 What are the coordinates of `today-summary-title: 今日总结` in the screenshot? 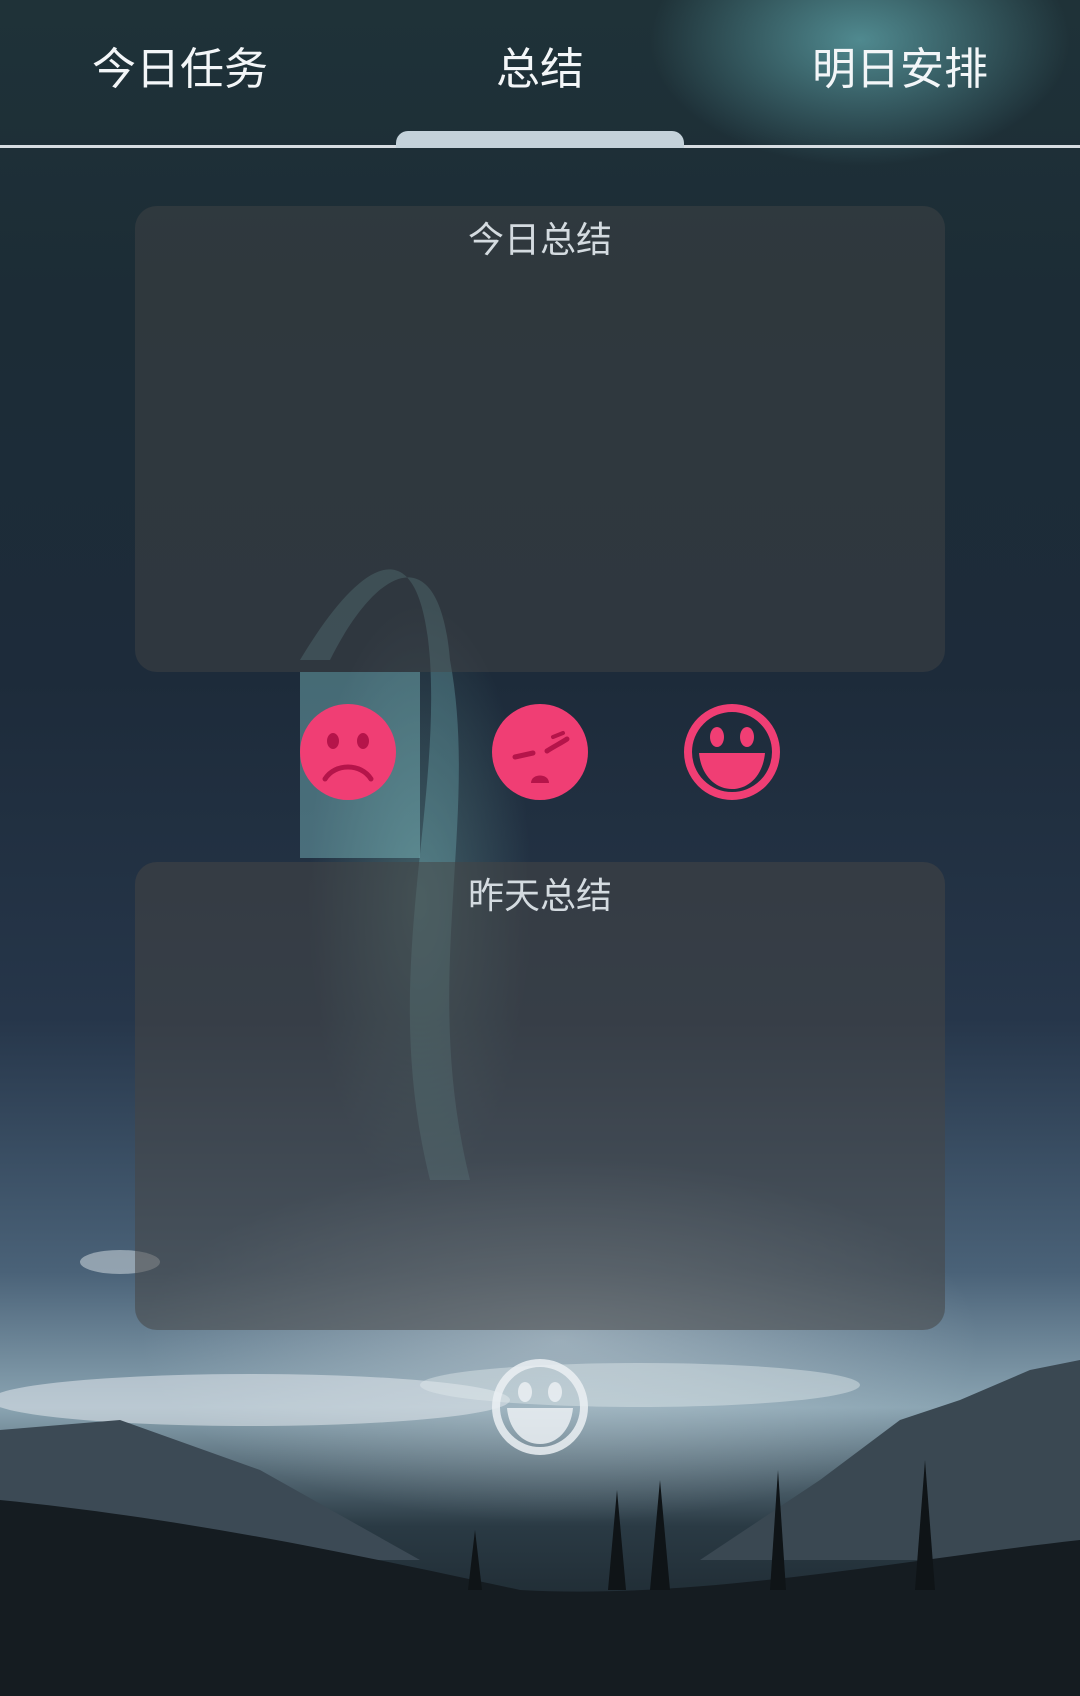 It's located at (539, 240).